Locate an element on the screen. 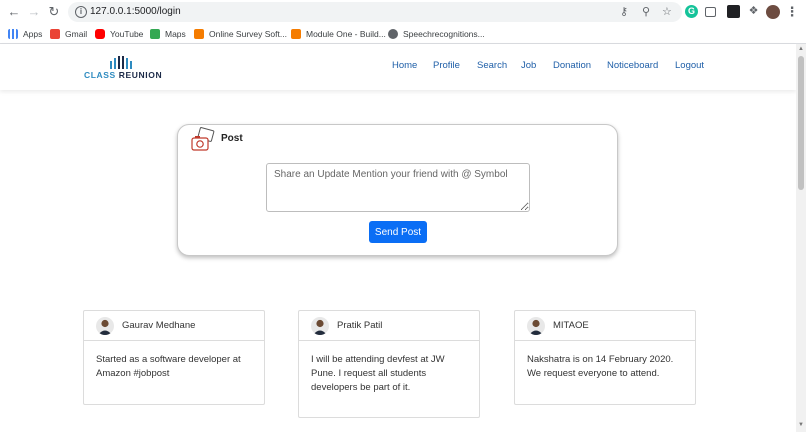 Image resolution: width=806 pixels, height=432 pixels. site-info-icon: i is located at coordinates (81, 12).